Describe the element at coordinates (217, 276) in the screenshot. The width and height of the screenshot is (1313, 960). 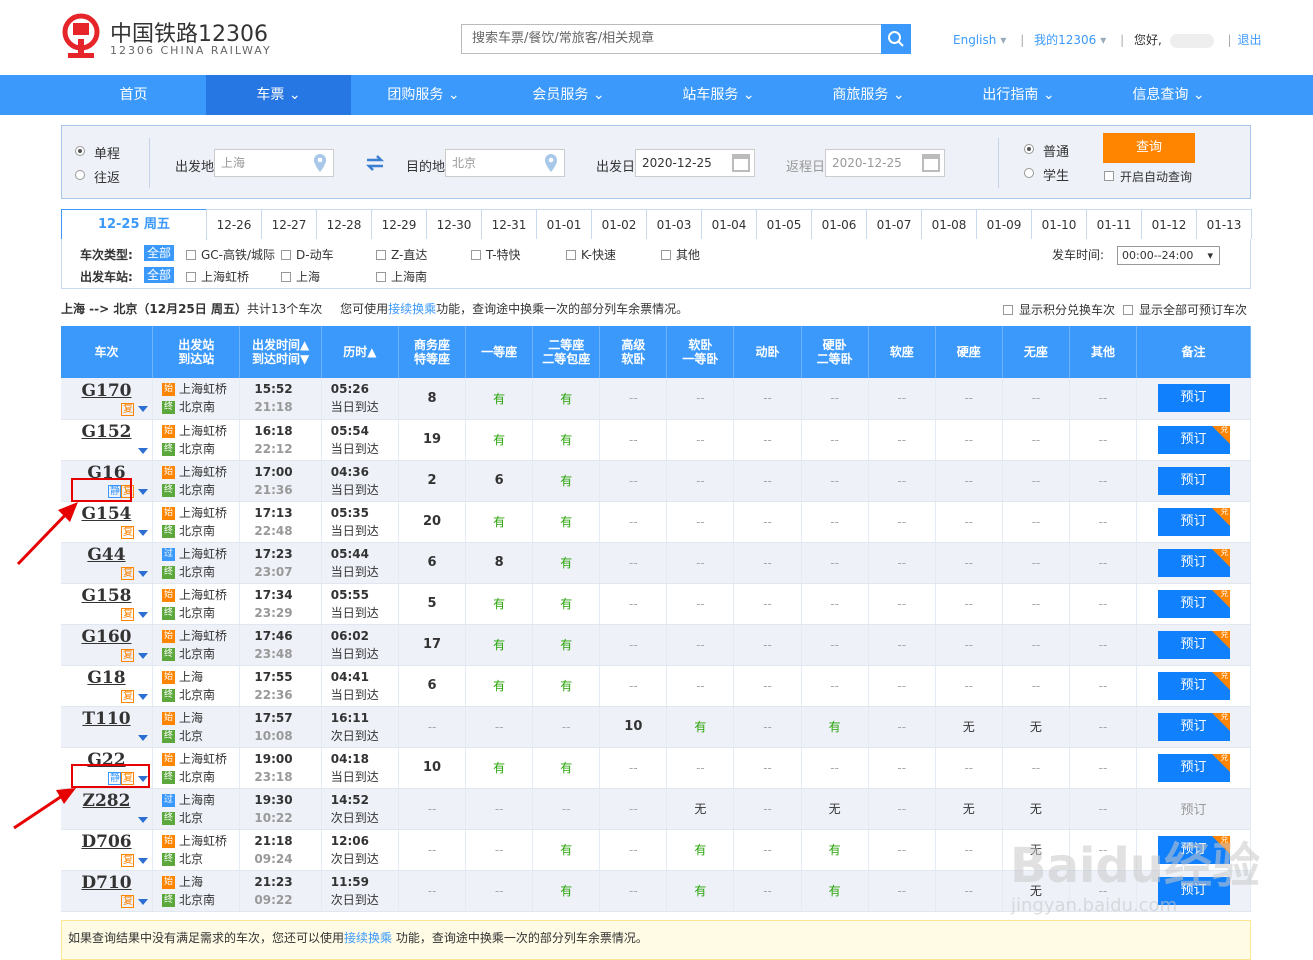
I see `station-hongqiao-option: 上海虹桥` at that location.